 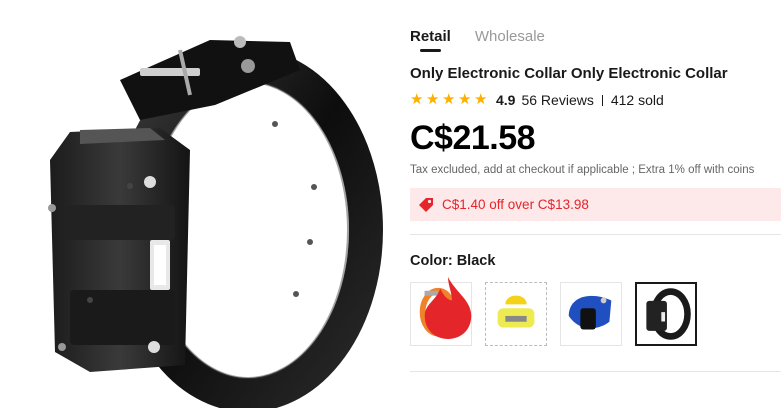 I want to click on flame-icon, so click(x=448, y=308).